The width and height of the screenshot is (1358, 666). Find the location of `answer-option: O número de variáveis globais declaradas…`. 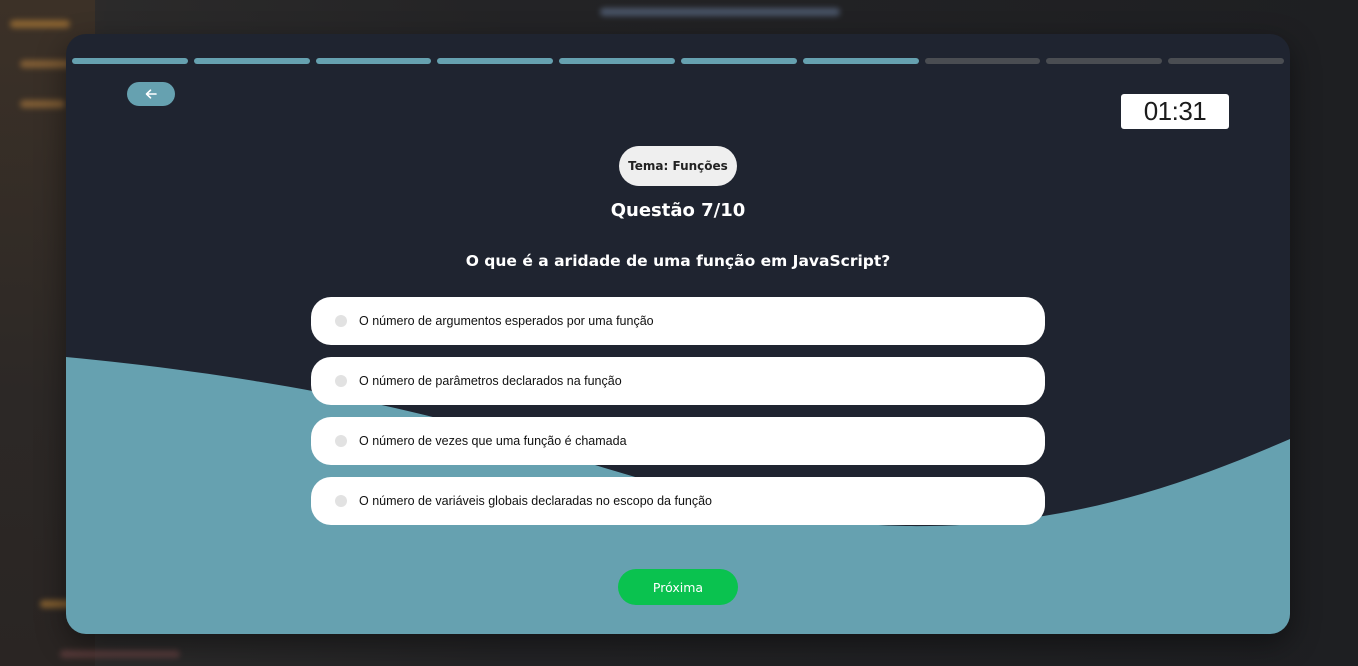

answer-option: O número de variáveis globais declaradas… is located at coordinates (678, 501).